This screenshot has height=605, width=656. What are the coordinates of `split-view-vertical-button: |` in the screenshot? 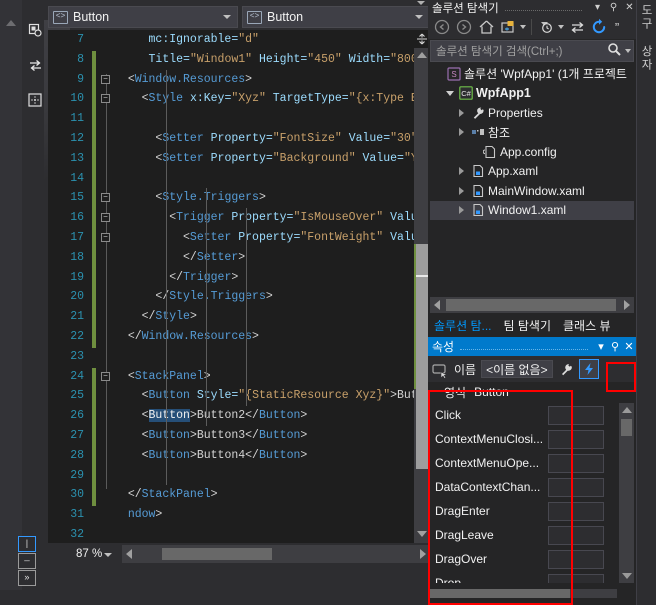 It's located at (27, 544).